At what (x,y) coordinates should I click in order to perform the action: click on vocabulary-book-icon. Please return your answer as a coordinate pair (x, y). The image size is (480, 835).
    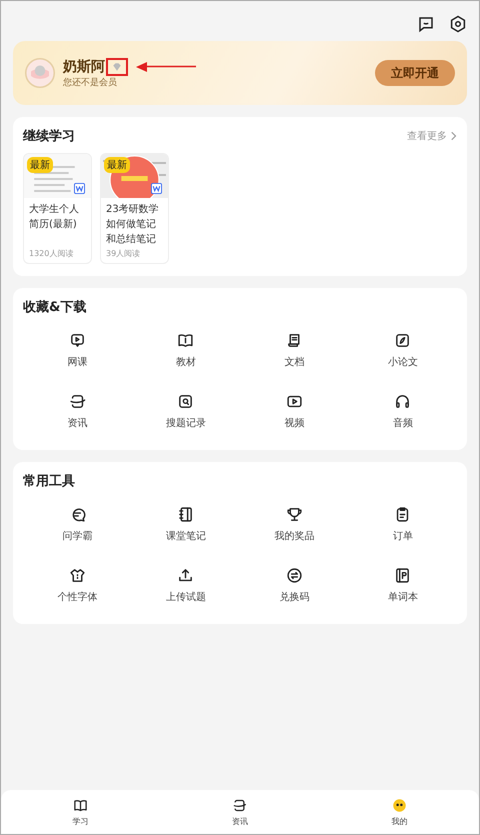
    Looking at the image, I should click on (403, 575).